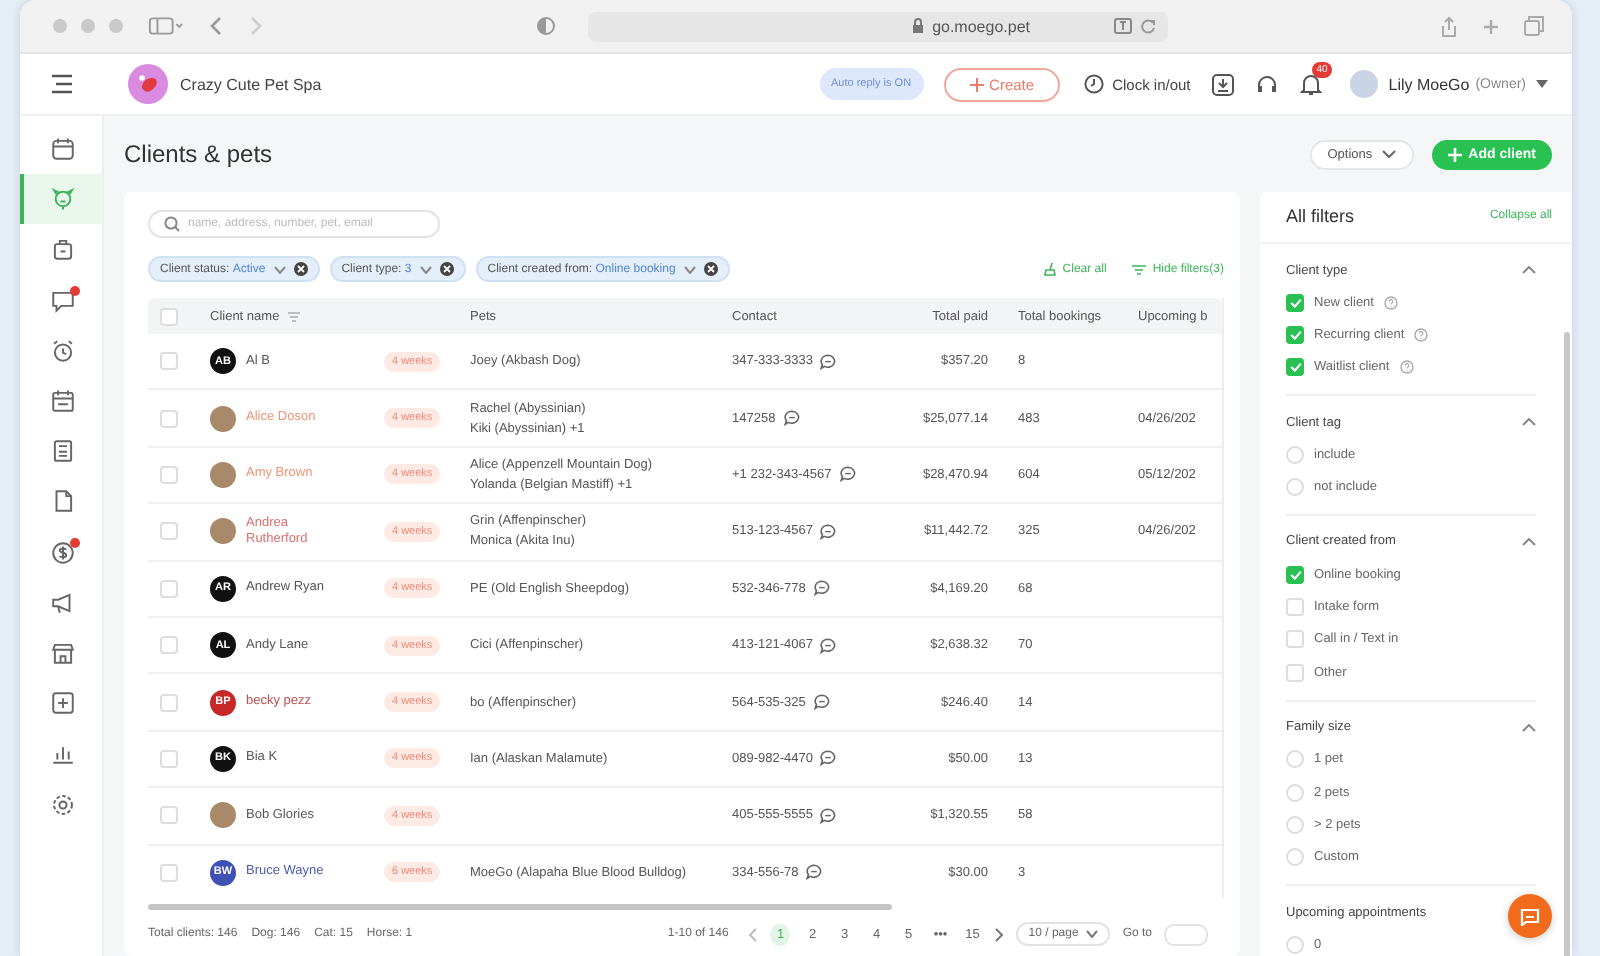 This screenshot has height=956, width=1600. What do you see at coordinates (1223, 84) in the screenshot?
I see `download-box-icon` at bounding box center [1223, 84].